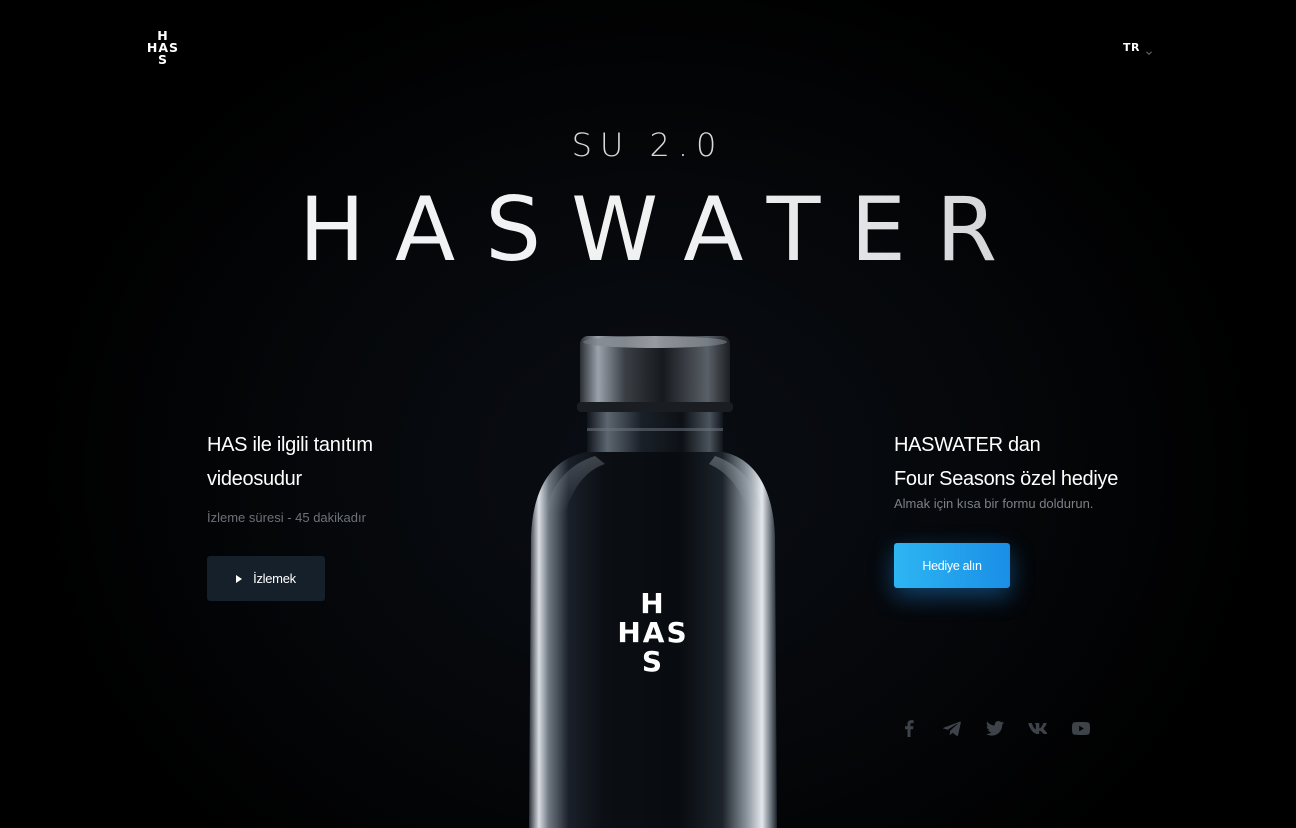 The width and height of the screenshot is (1296, 828). I want to click on get-gift-button: Hediye alın, so click(952, 565).